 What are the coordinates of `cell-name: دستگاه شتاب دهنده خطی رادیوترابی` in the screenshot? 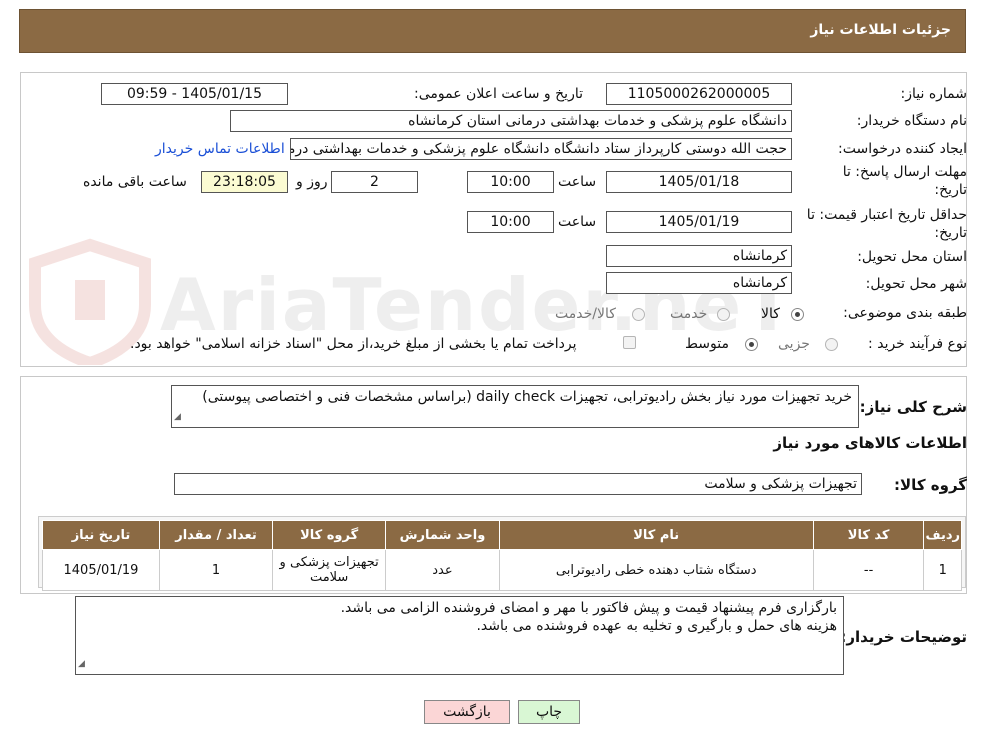 It's located at (656, 570).